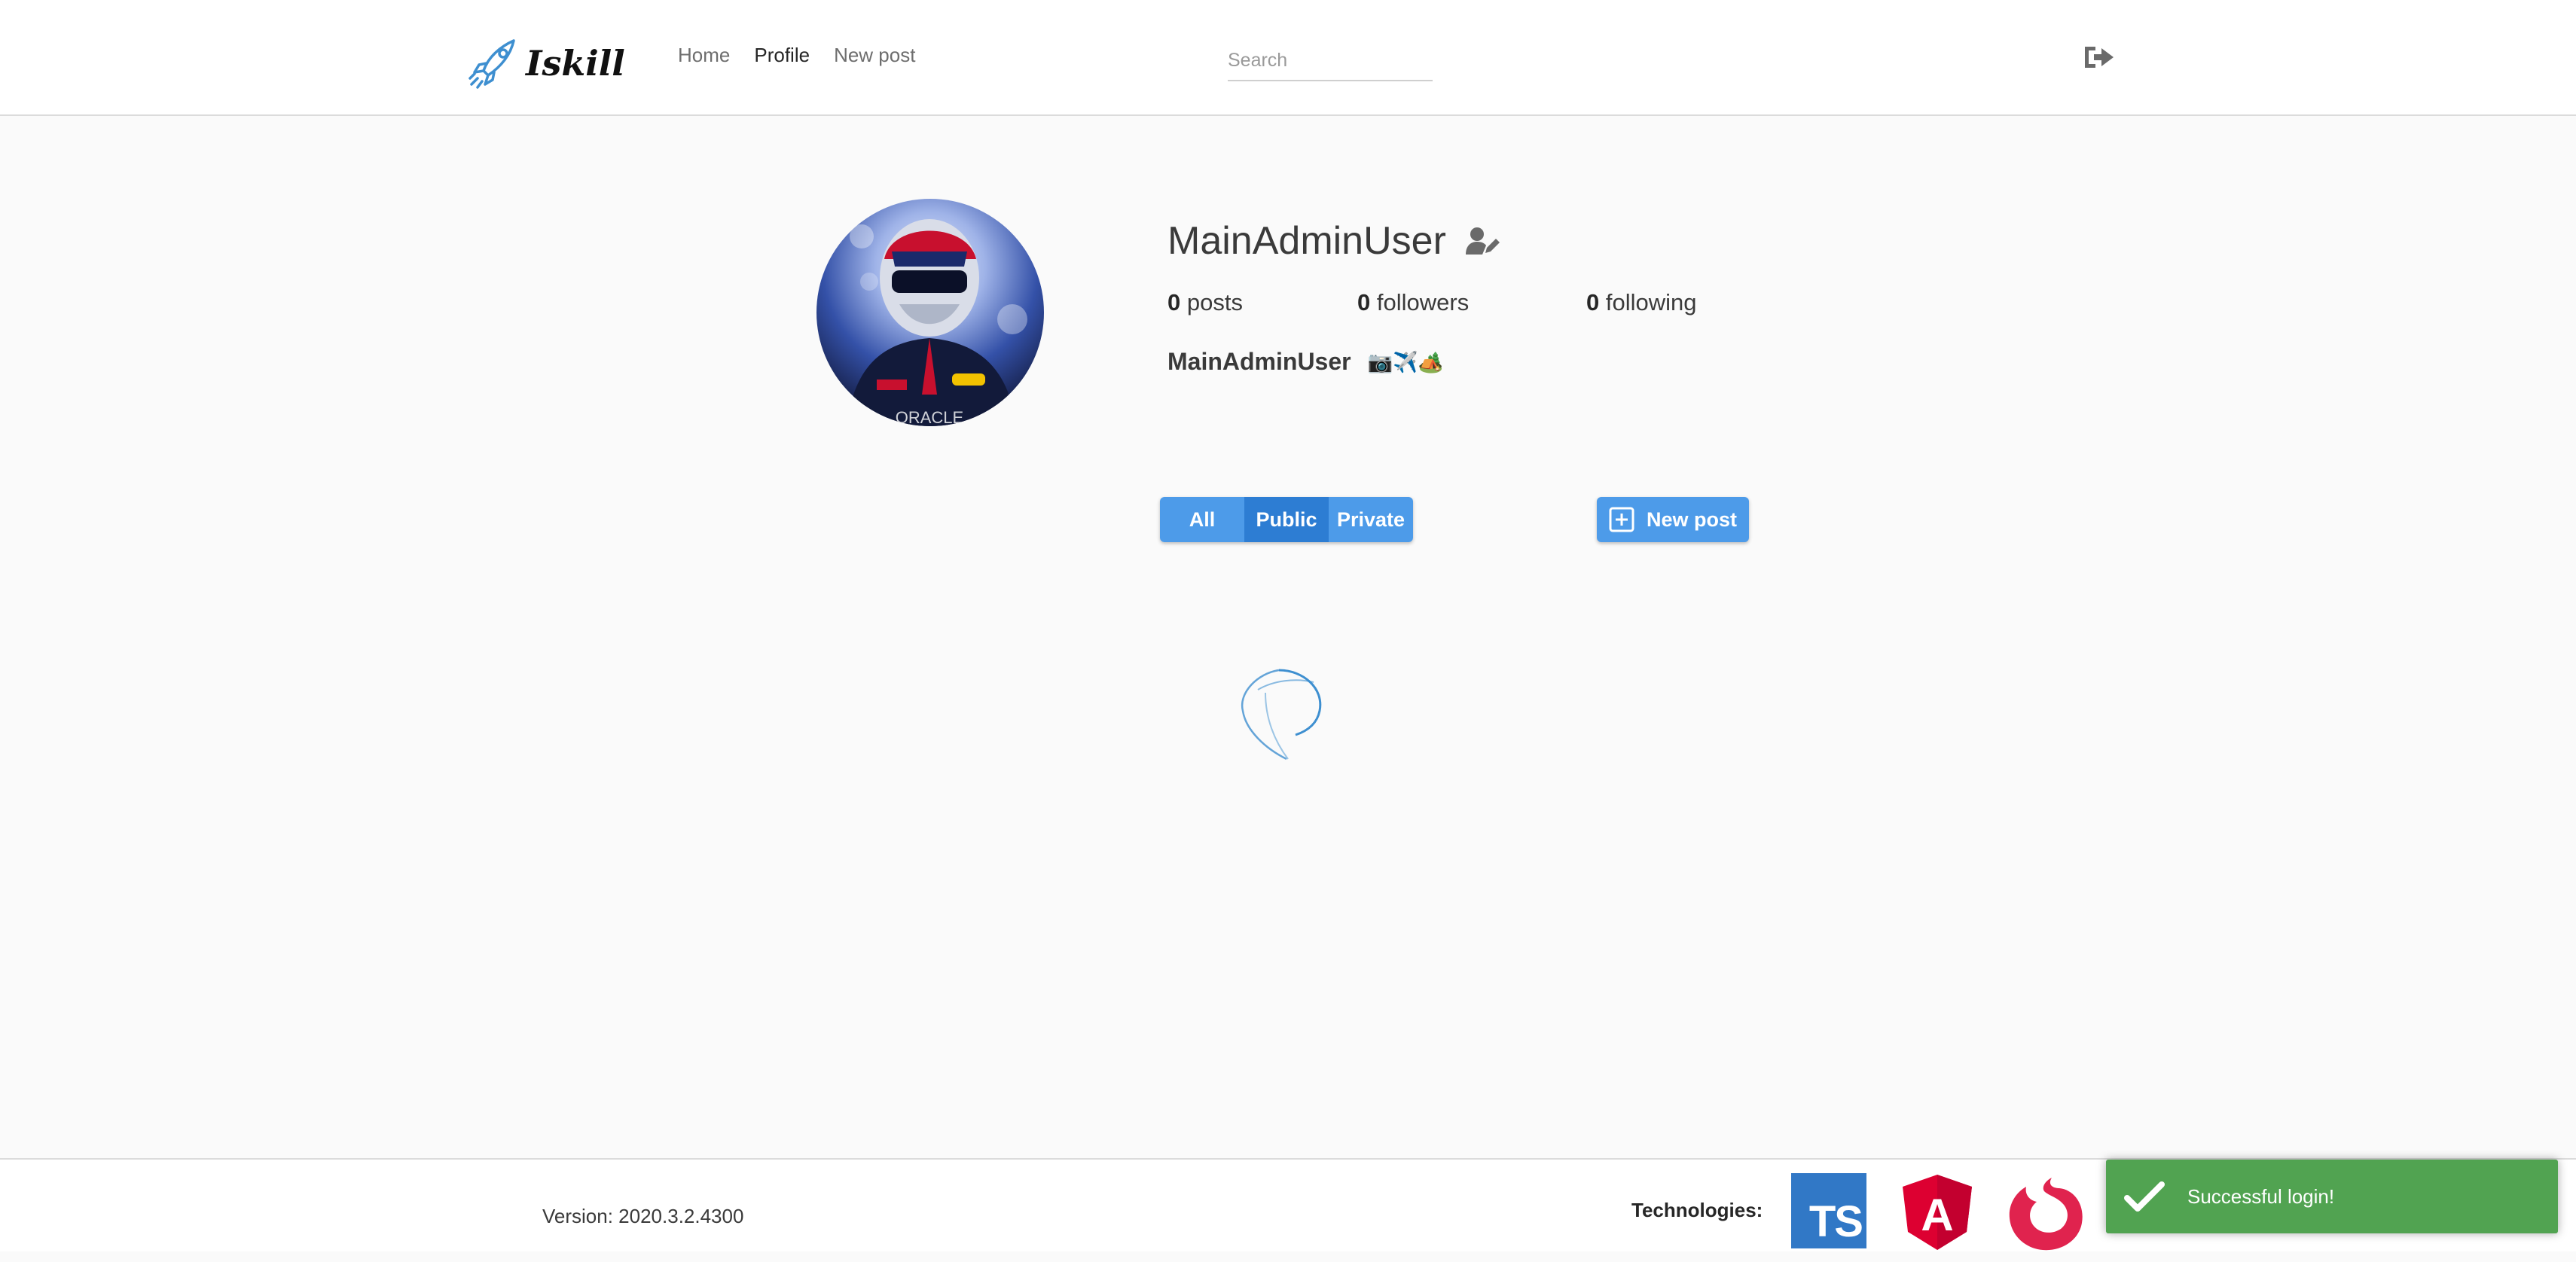 This screenshot has height=1262, width=2576. What do you see at coordinates (937, 323) in the screenshot?
I see `avatar-image: ORACLE` at bounding box center [937, 323].